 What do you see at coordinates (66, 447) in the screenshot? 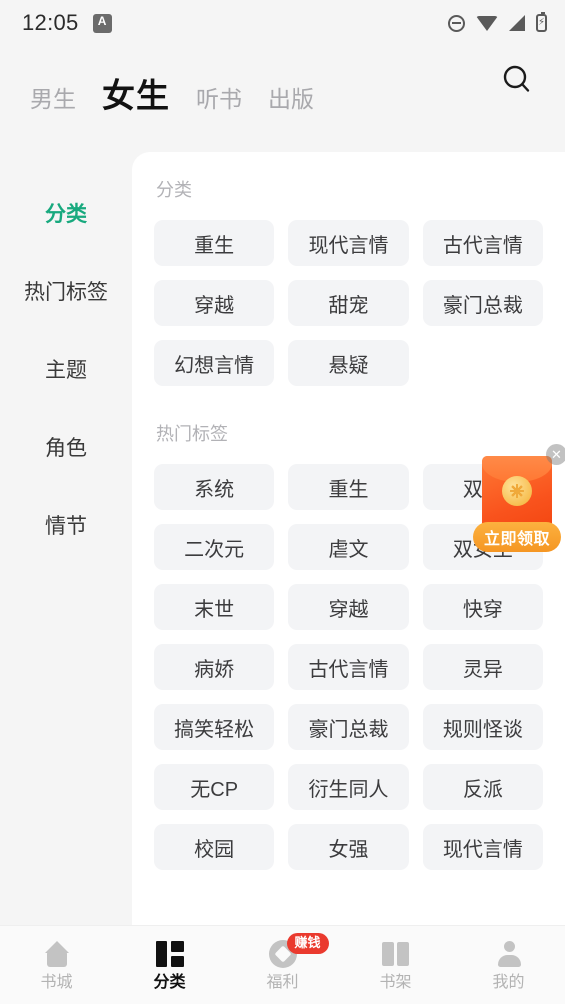
I see `sidebar-item-role: 角色` at bounding box center [66, 447].